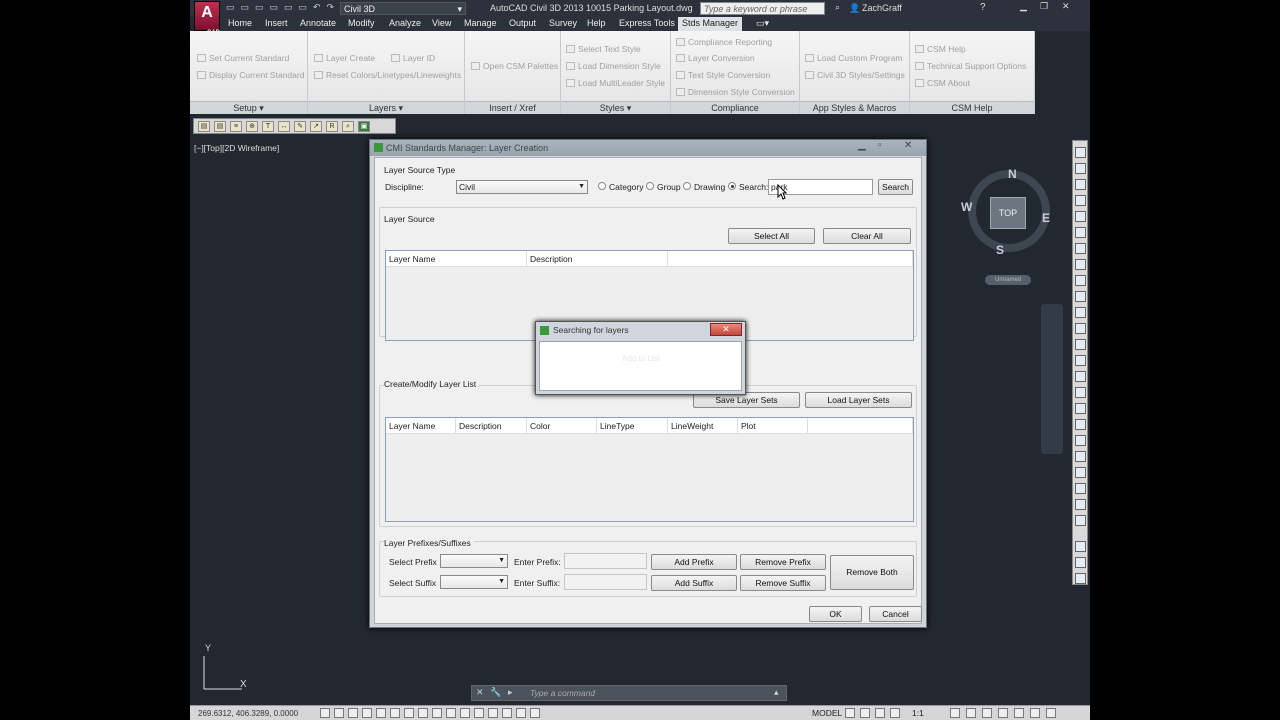 The height and width of the screenshot is (720, 1280). What do you see at coordinates (1080, 264) in the screenshot?
I see `spline-icon` at bounding box center [1080, 264].